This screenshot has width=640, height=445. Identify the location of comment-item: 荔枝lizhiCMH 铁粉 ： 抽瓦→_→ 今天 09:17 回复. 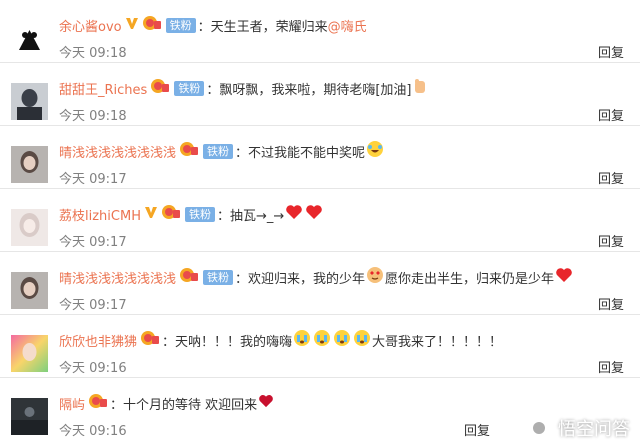
(320, 220).